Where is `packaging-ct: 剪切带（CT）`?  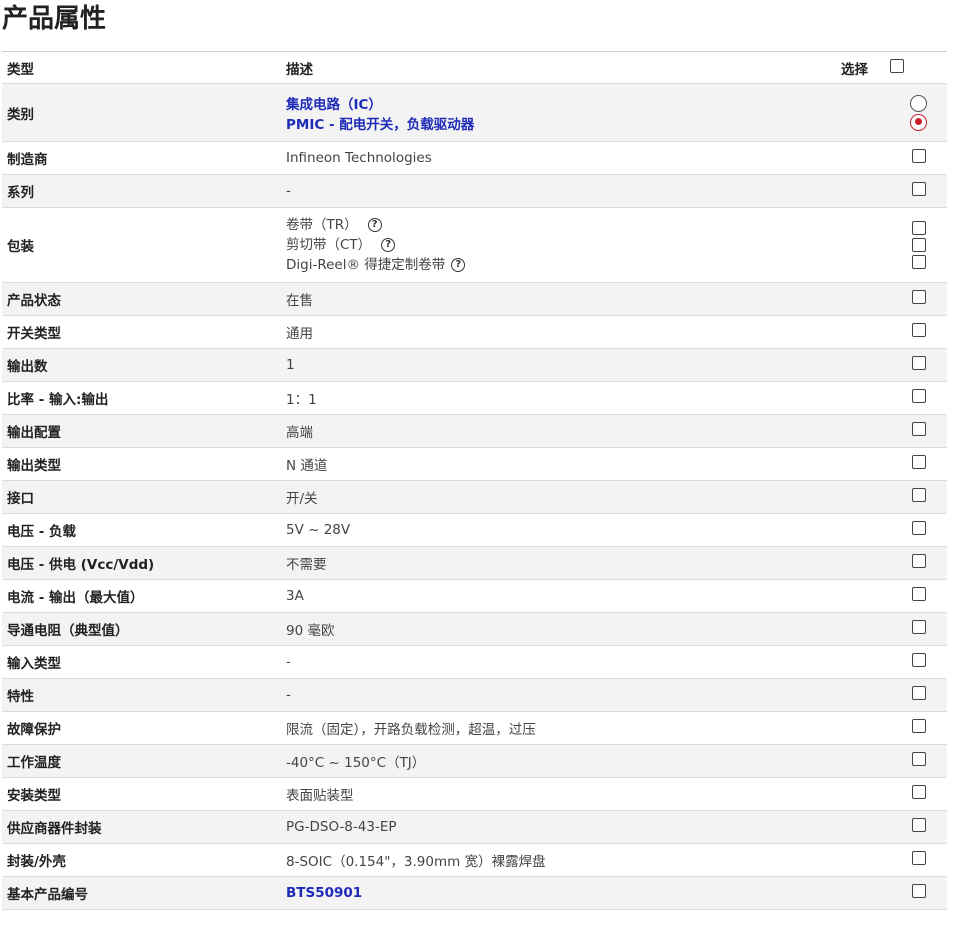 packaging-ct: 剪切带（CT） is located at coordinates (329, 245).